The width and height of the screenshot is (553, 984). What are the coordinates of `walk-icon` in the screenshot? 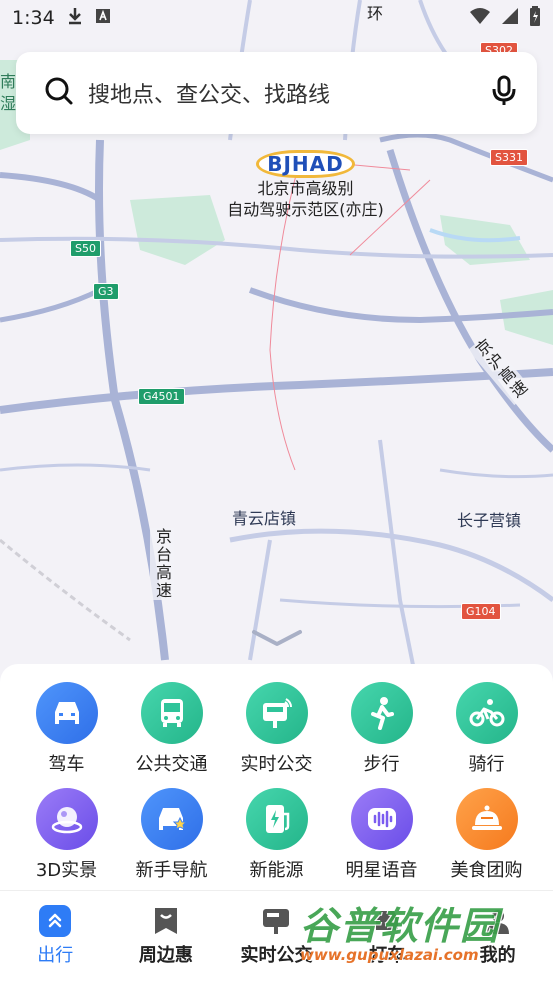 It's located at (381, 713).